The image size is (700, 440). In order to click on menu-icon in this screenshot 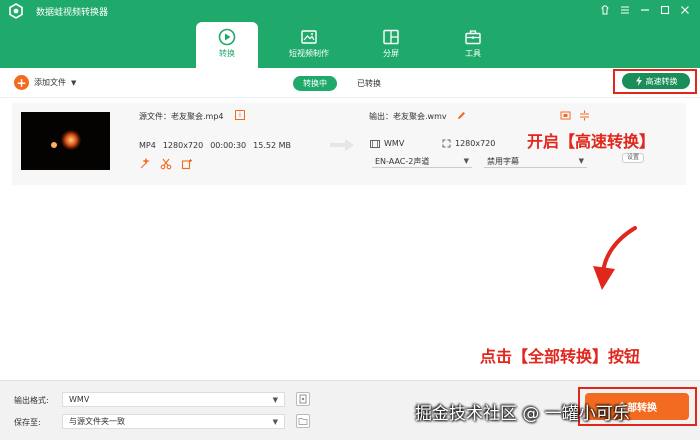, I will do `click(625, 10)`.